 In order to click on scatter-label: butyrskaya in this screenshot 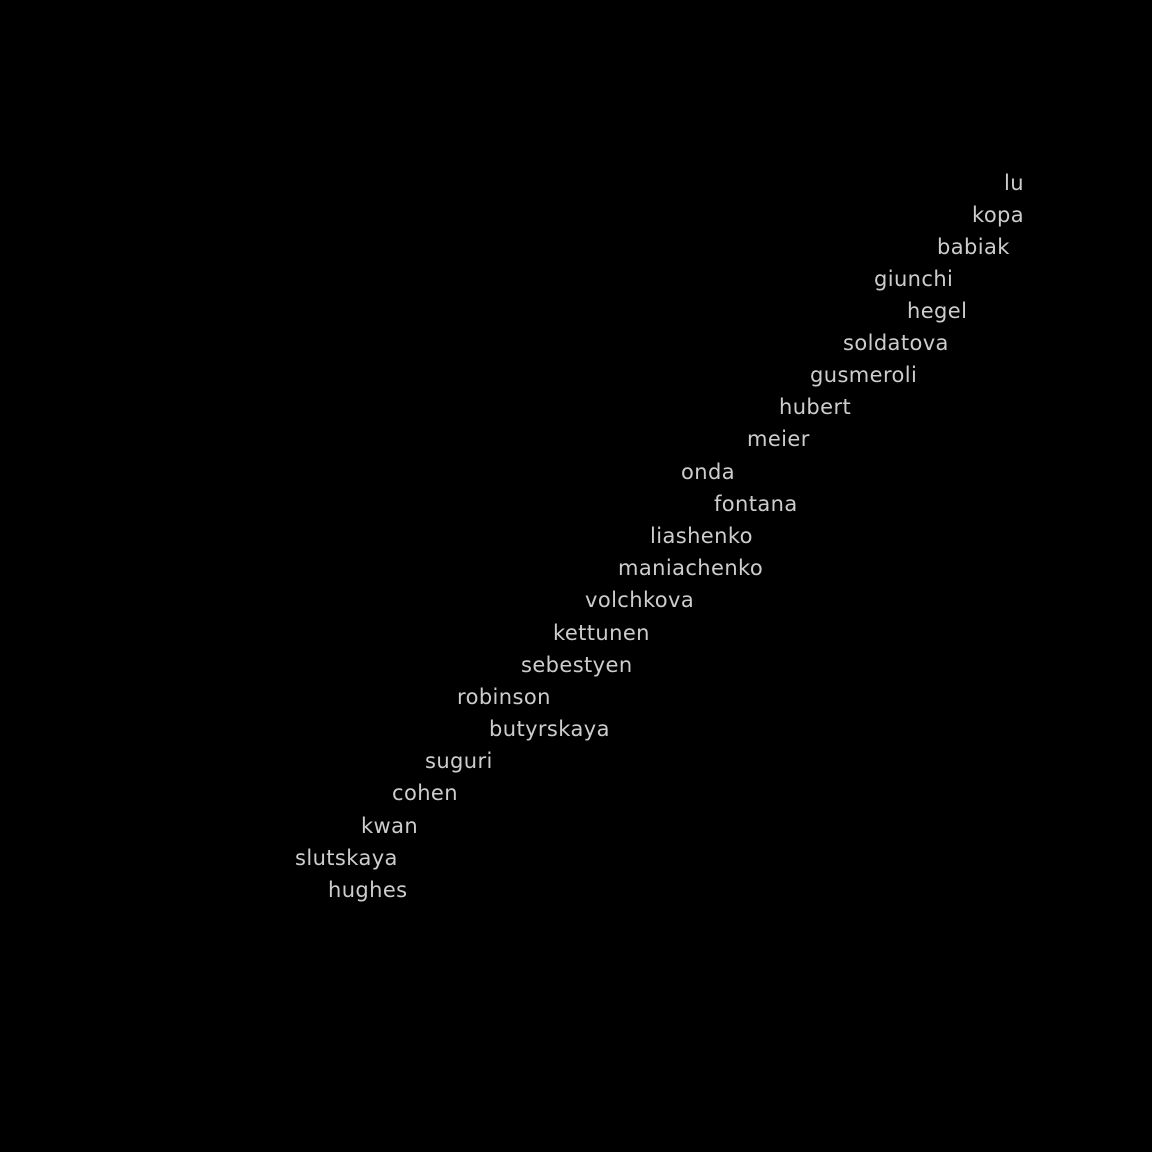, I will do `click(549, 729)`.